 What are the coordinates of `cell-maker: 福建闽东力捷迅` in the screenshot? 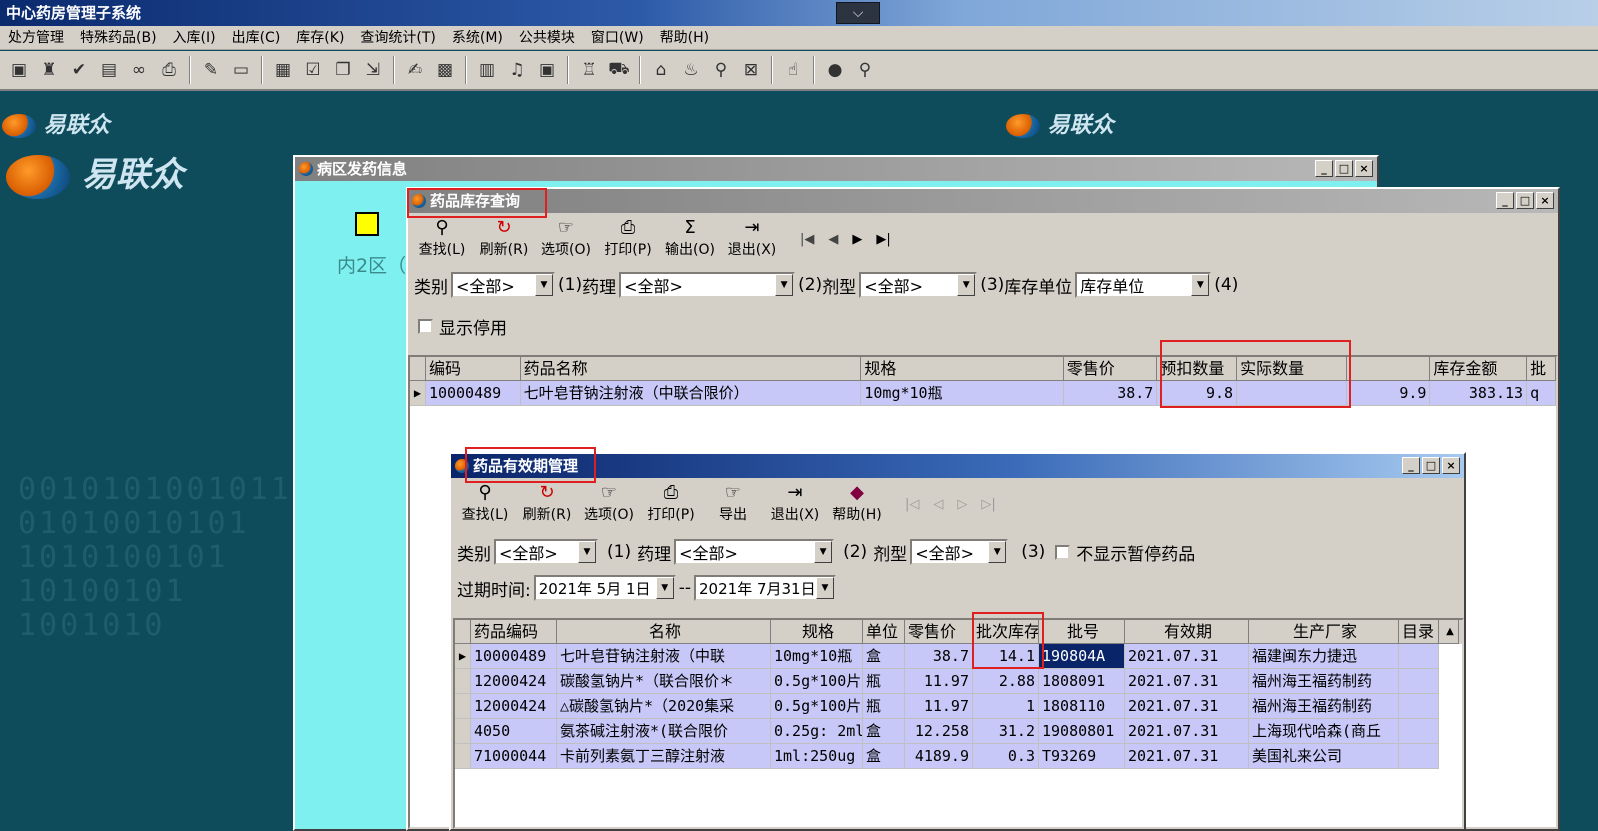 It's located at (1324, 656).